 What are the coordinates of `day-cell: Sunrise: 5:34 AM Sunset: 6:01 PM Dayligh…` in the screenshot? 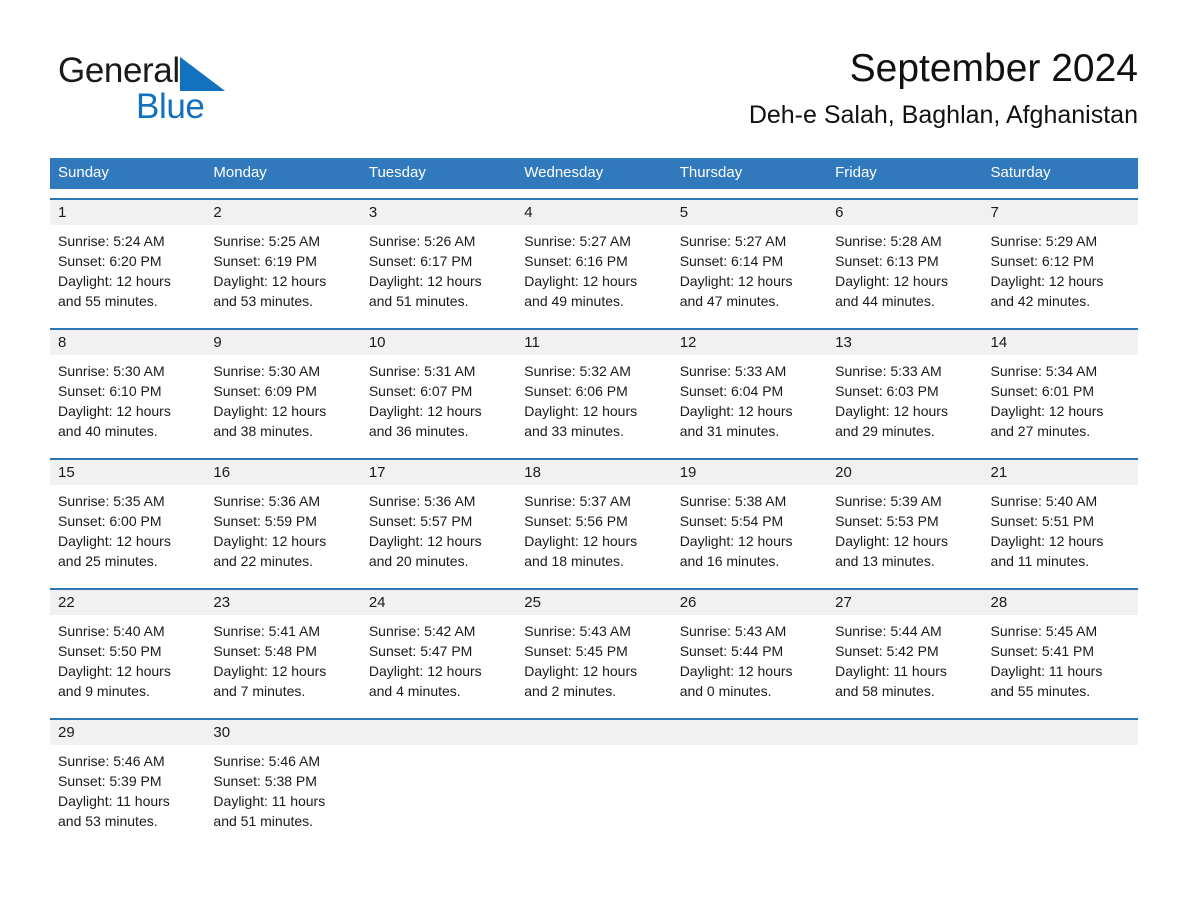 It's located at (1060, 402).